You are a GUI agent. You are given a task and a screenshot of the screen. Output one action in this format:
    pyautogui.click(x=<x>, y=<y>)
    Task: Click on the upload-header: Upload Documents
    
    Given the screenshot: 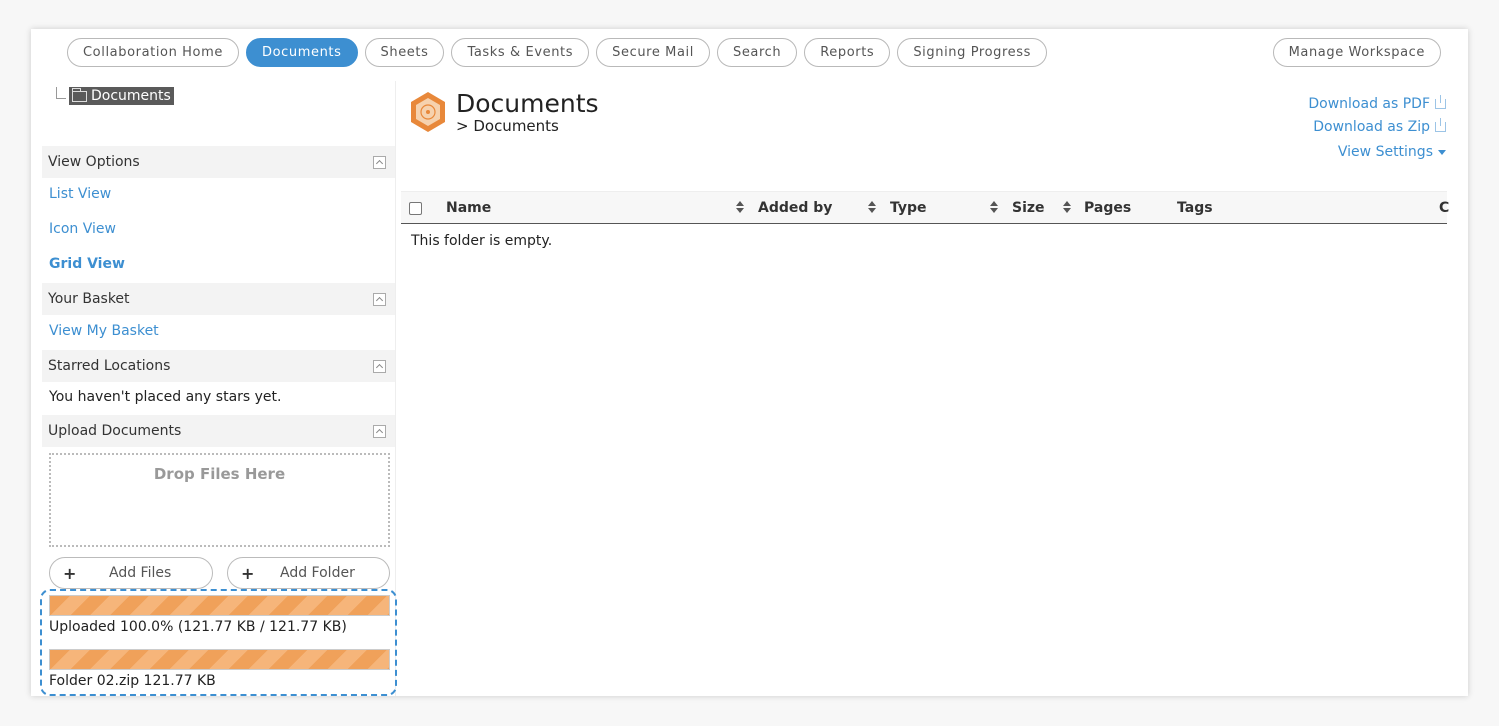 What is the action you would take?
    pyautogui.click(x=218, y=431)
    